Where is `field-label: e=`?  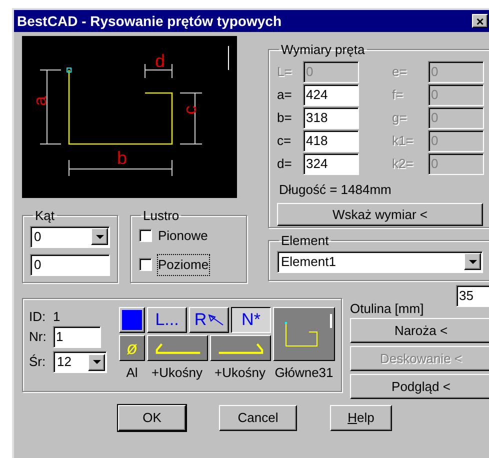
field-label: e= is located at coordinates (400, 72).